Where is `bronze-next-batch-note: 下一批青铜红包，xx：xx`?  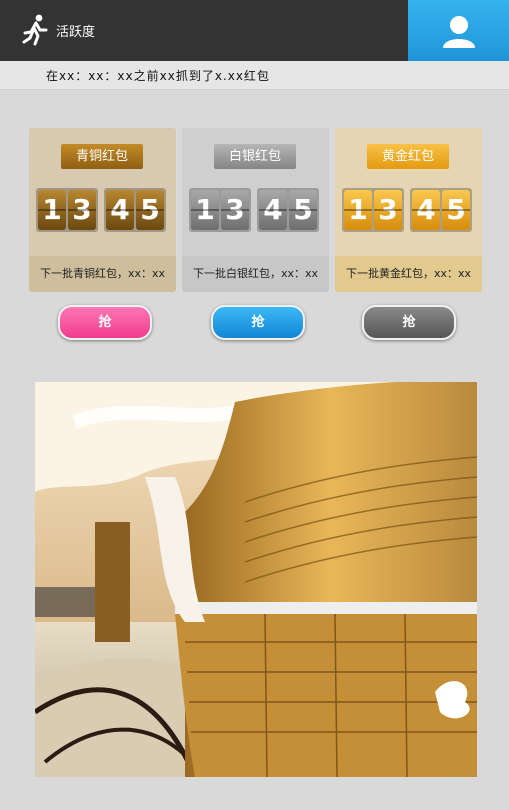 bronze-next-batch-note: 下一批青铜红包，xx：xx is located at coordinates (102, 274).